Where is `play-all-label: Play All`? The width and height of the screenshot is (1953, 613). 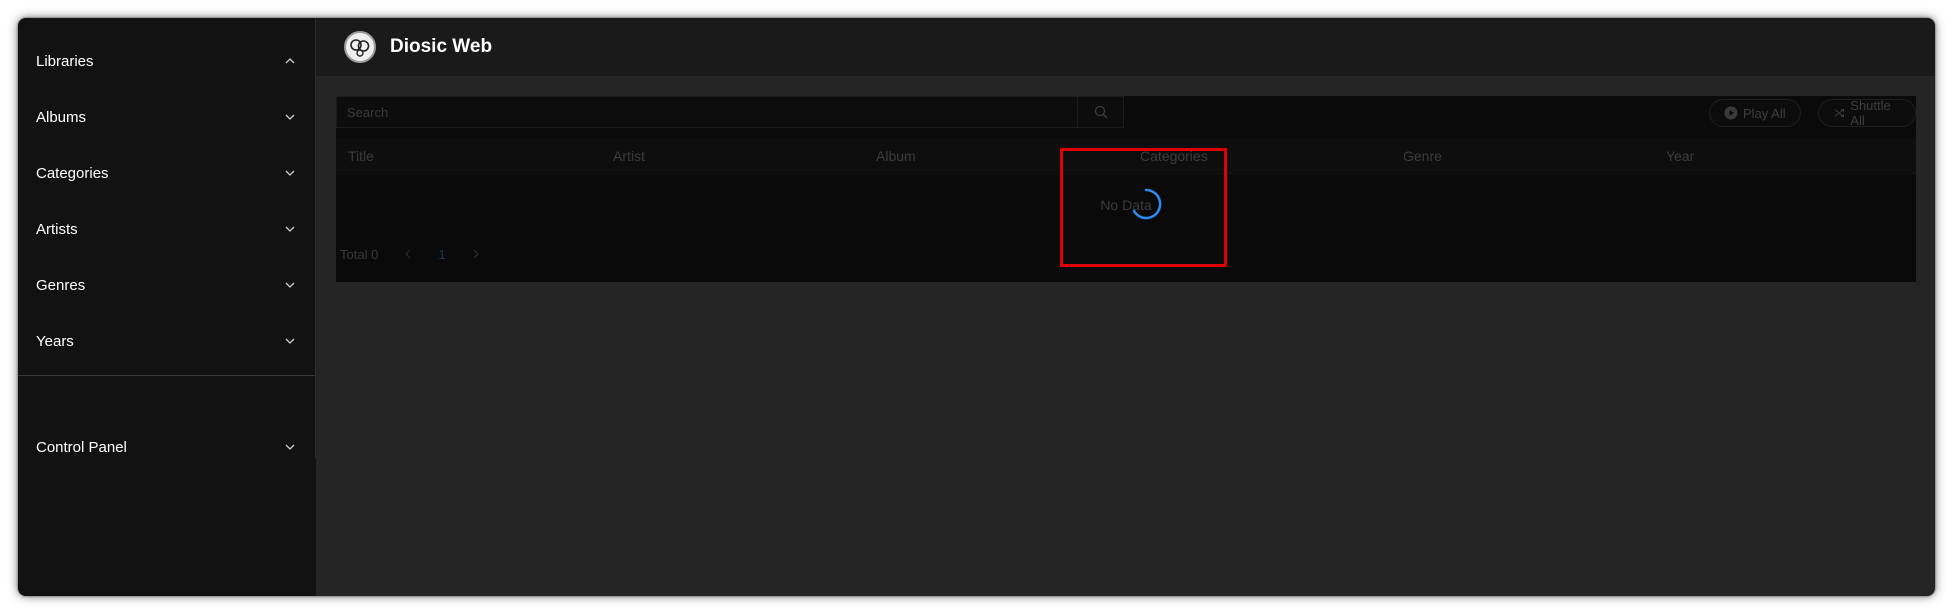 play-all-label: Play All is located at coordinates (1764, 113).